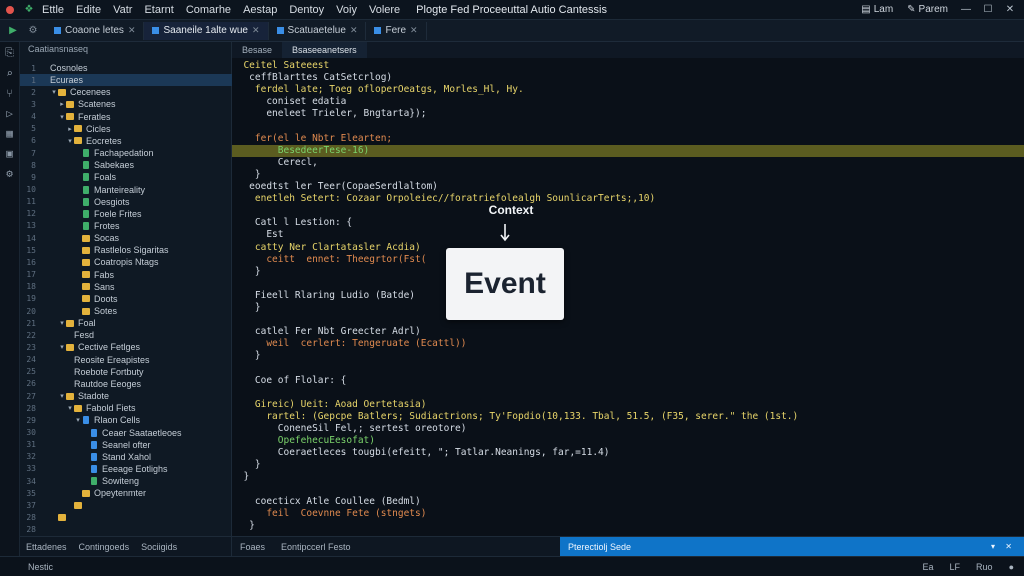 This screenshot has width=1024, height=576. I want to click on close-window-icon, so click(10, 9).